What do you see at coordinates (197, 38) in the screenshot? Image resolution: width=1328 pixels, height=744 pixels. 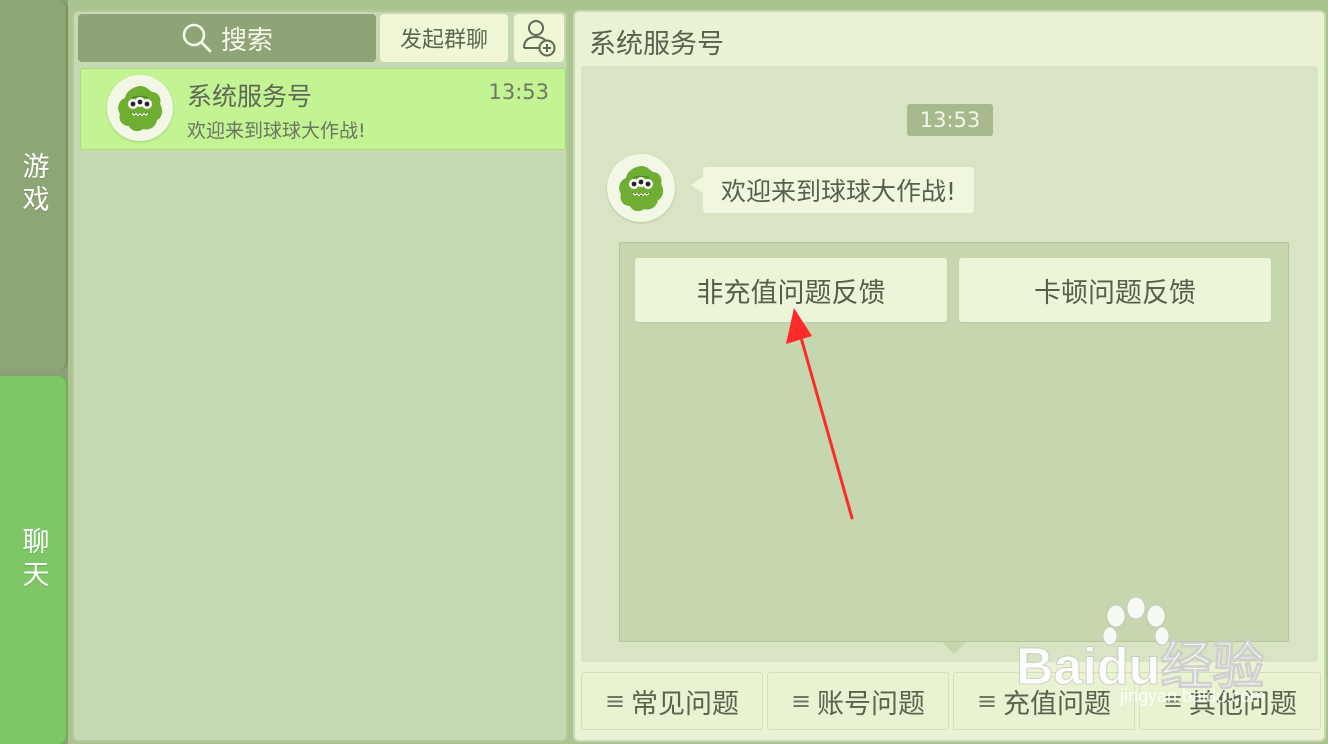 I see `search-icon` at bounding box center [197, 38].